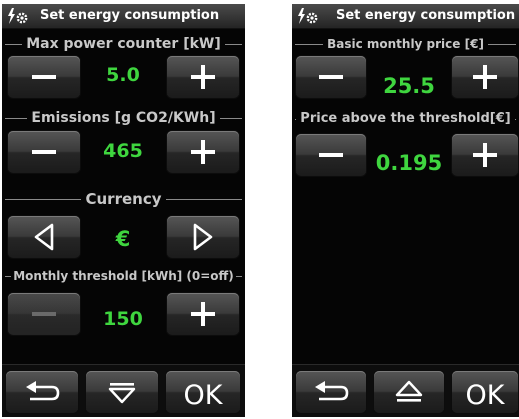 This screenshot has width=519, height=419. I want to click on max-power-decrement-button, so click(44, 77).